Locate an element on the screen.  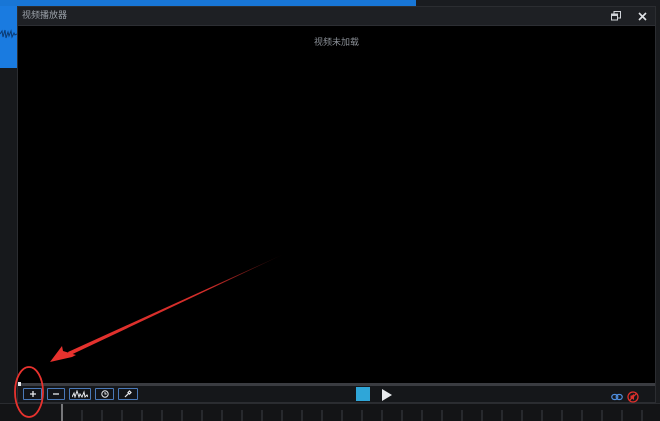
minus-icon is located at coordinates (56, 394).